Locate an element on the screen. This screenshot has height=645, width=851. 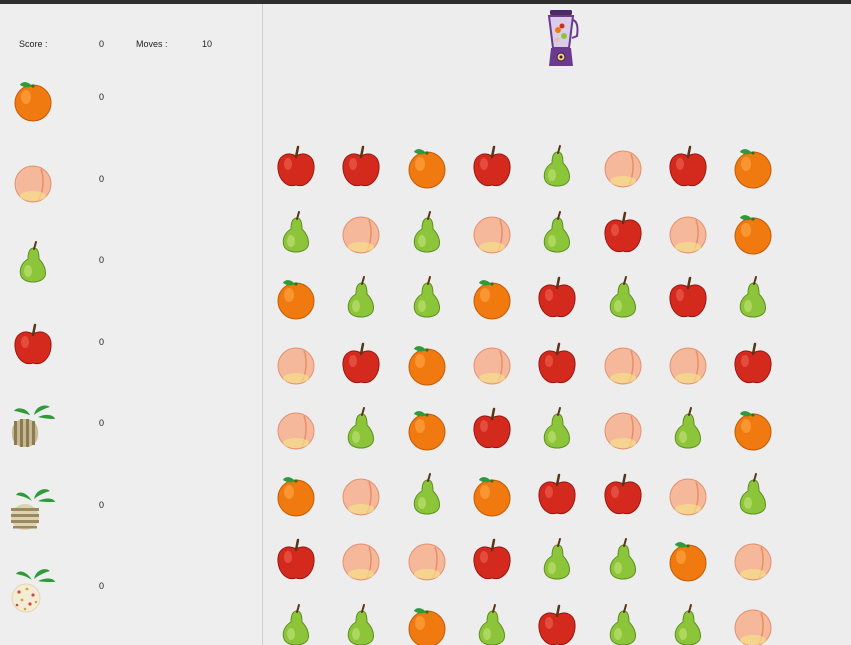
score-label: Score : is located at coordinates (33, 44).